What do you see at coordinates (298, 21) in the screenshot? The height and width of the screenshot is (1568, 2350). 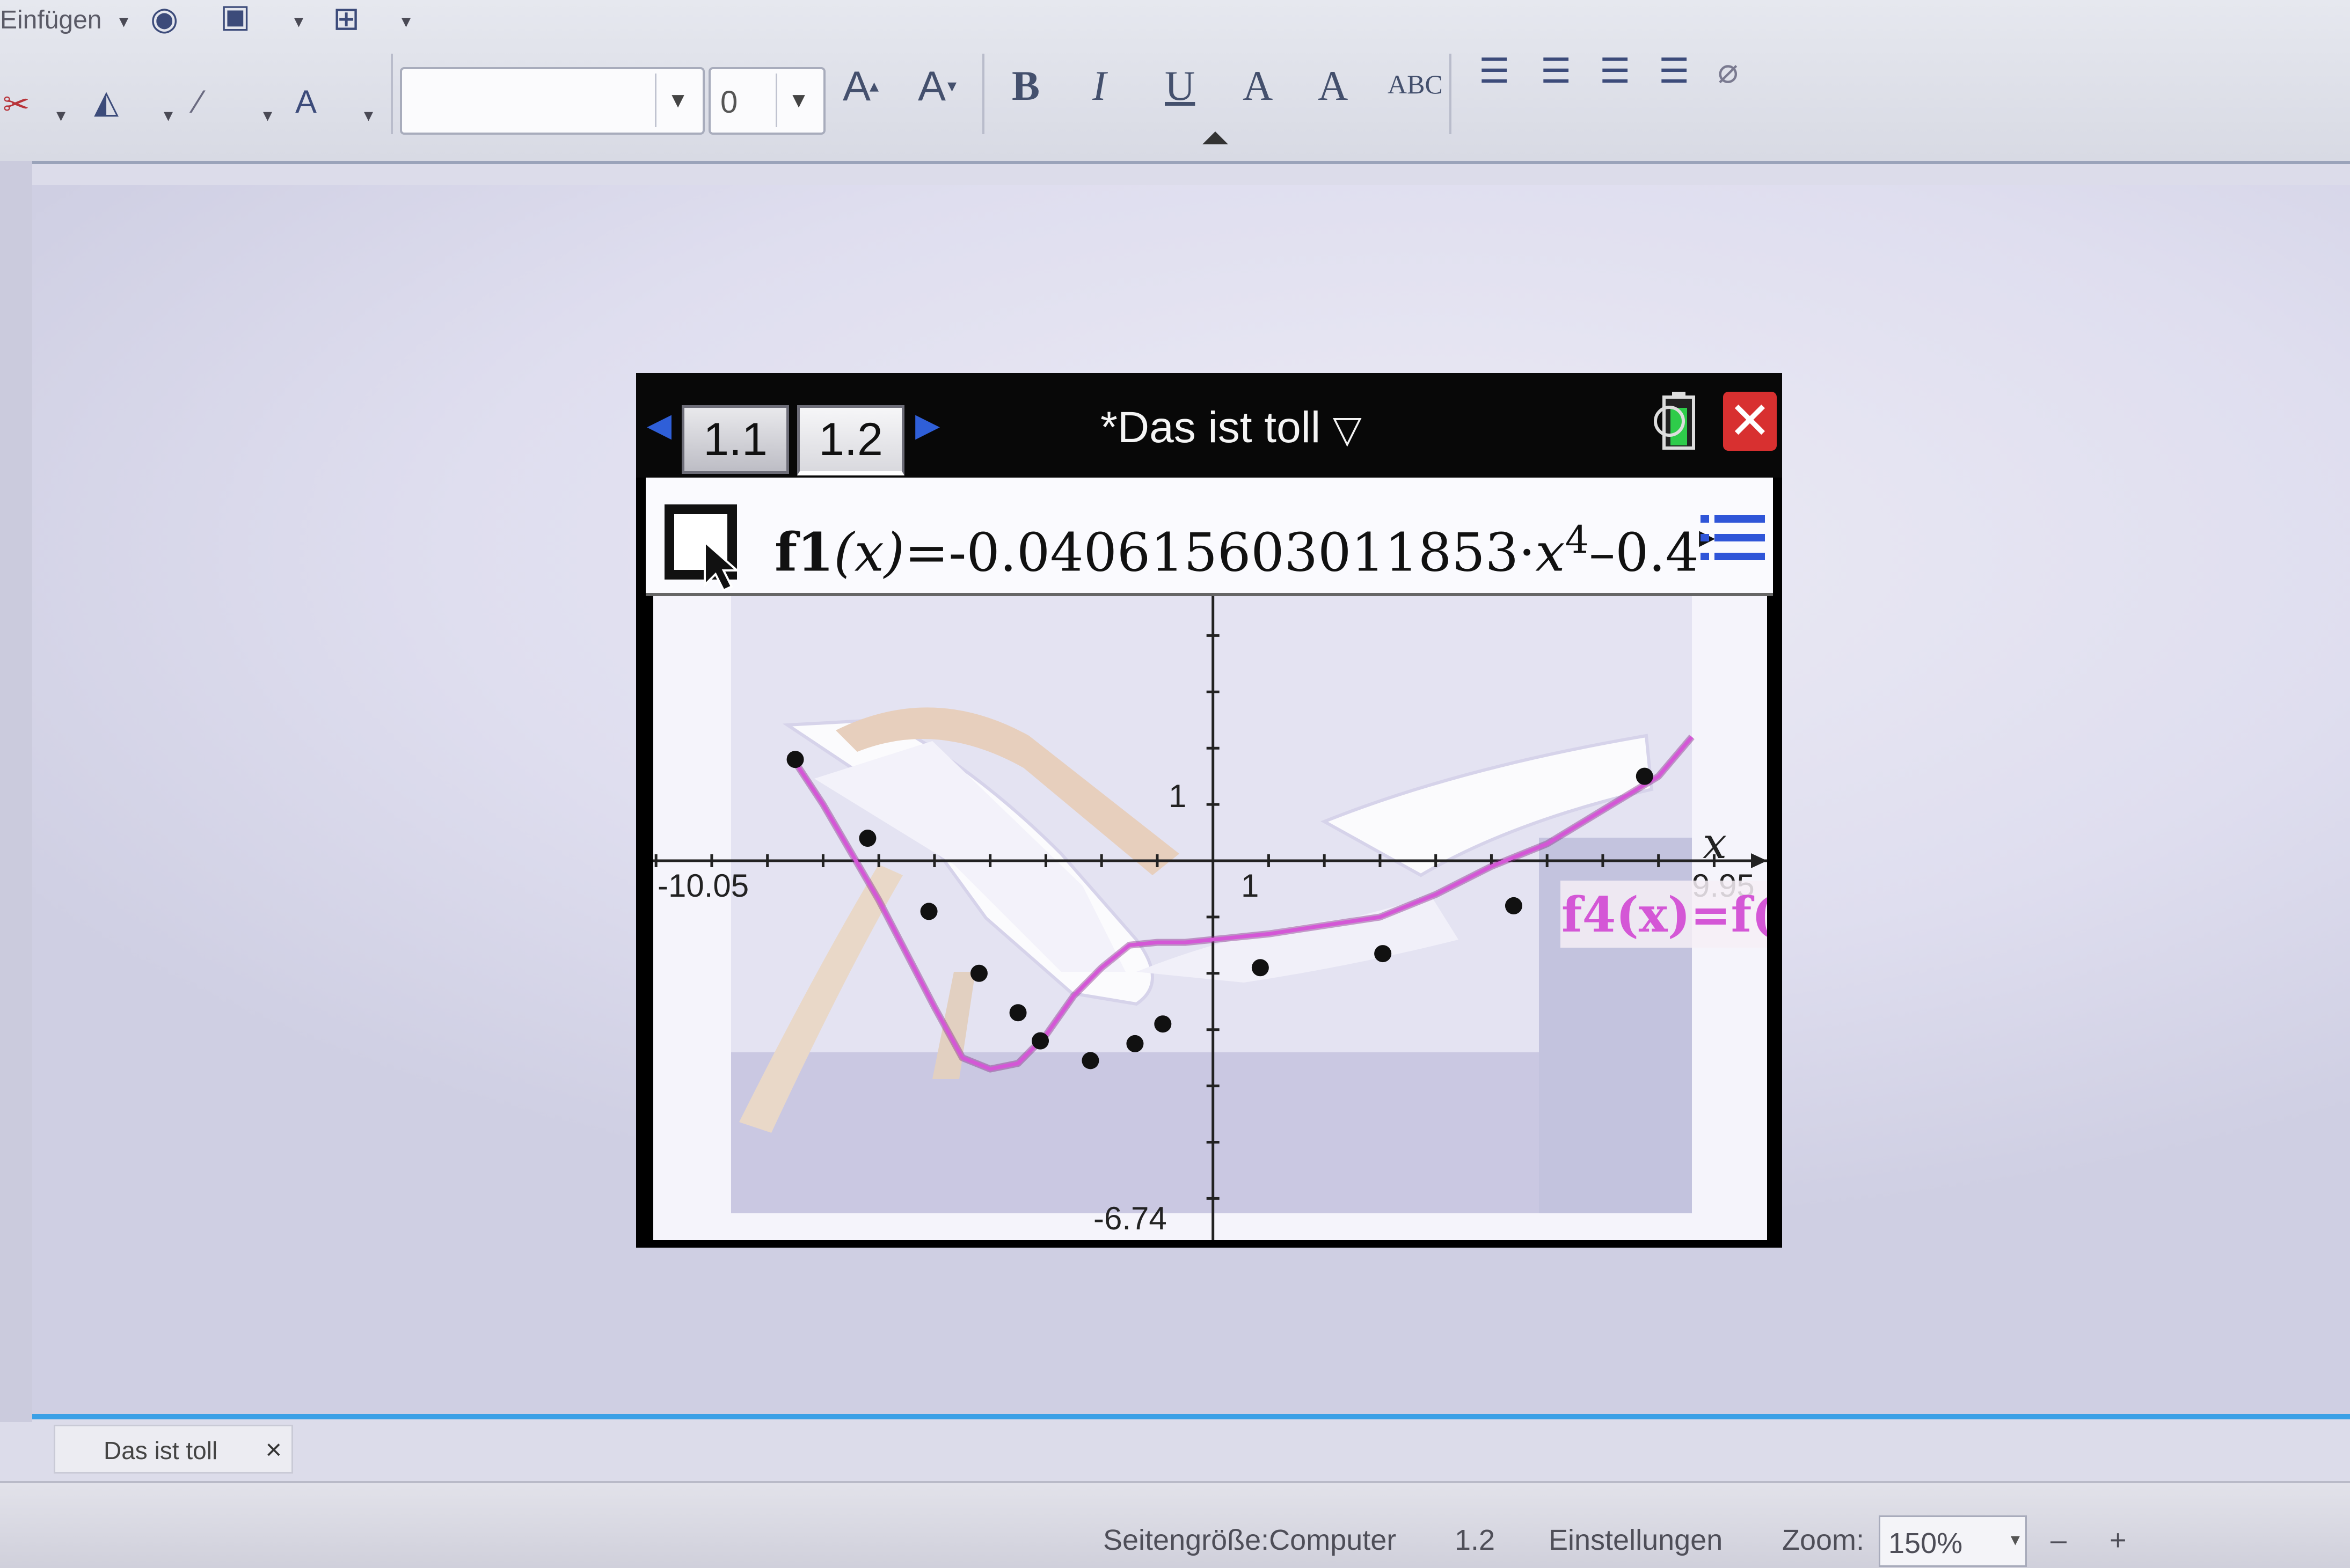 I see `image-dropdown-icon: ▾` at bounding box center [298, 21].